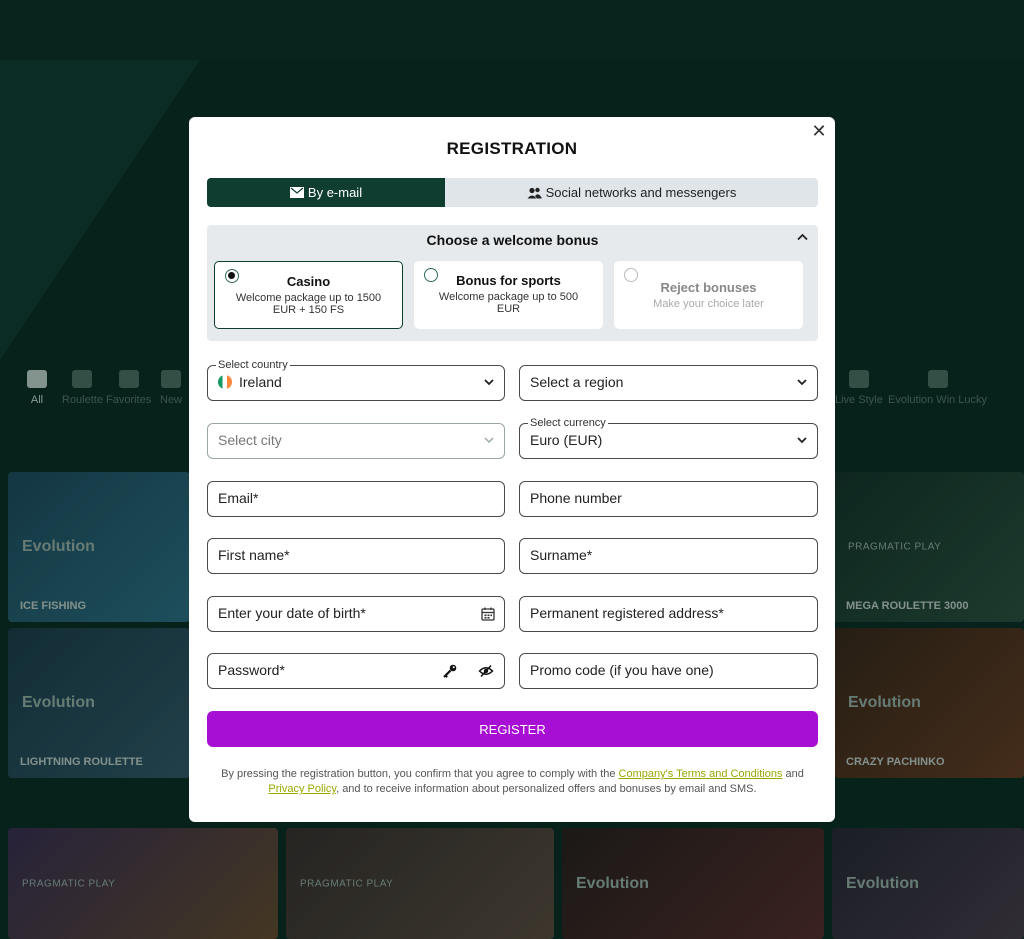 Image resolution: width=1024 pixels, height=939 pixels. I want to click on country-select: Select country Ireland, so click(356, 380).